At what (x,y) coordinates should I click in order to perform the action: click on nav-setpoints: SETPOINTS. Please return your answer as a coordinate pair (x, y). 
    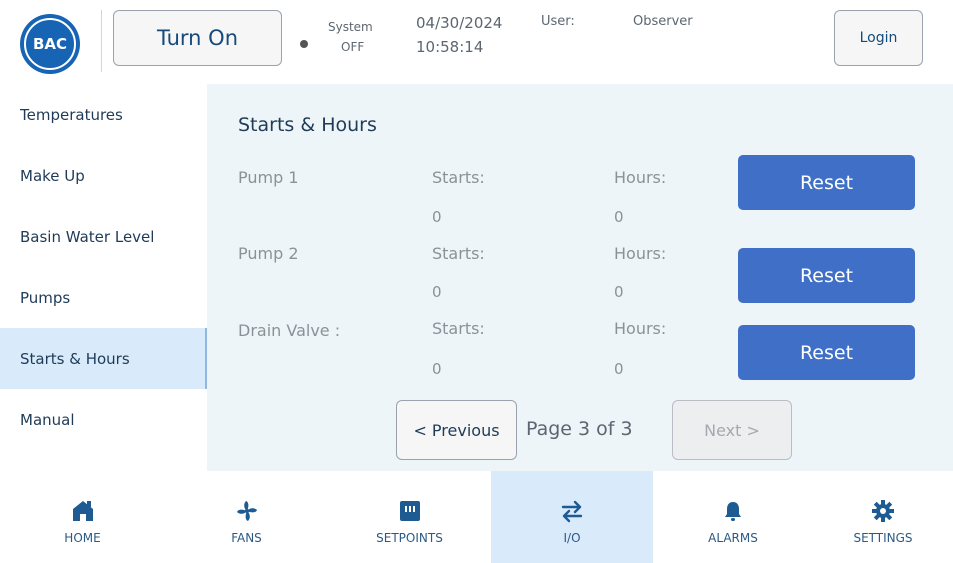
    Looking at the image, I should click on (409, 517).